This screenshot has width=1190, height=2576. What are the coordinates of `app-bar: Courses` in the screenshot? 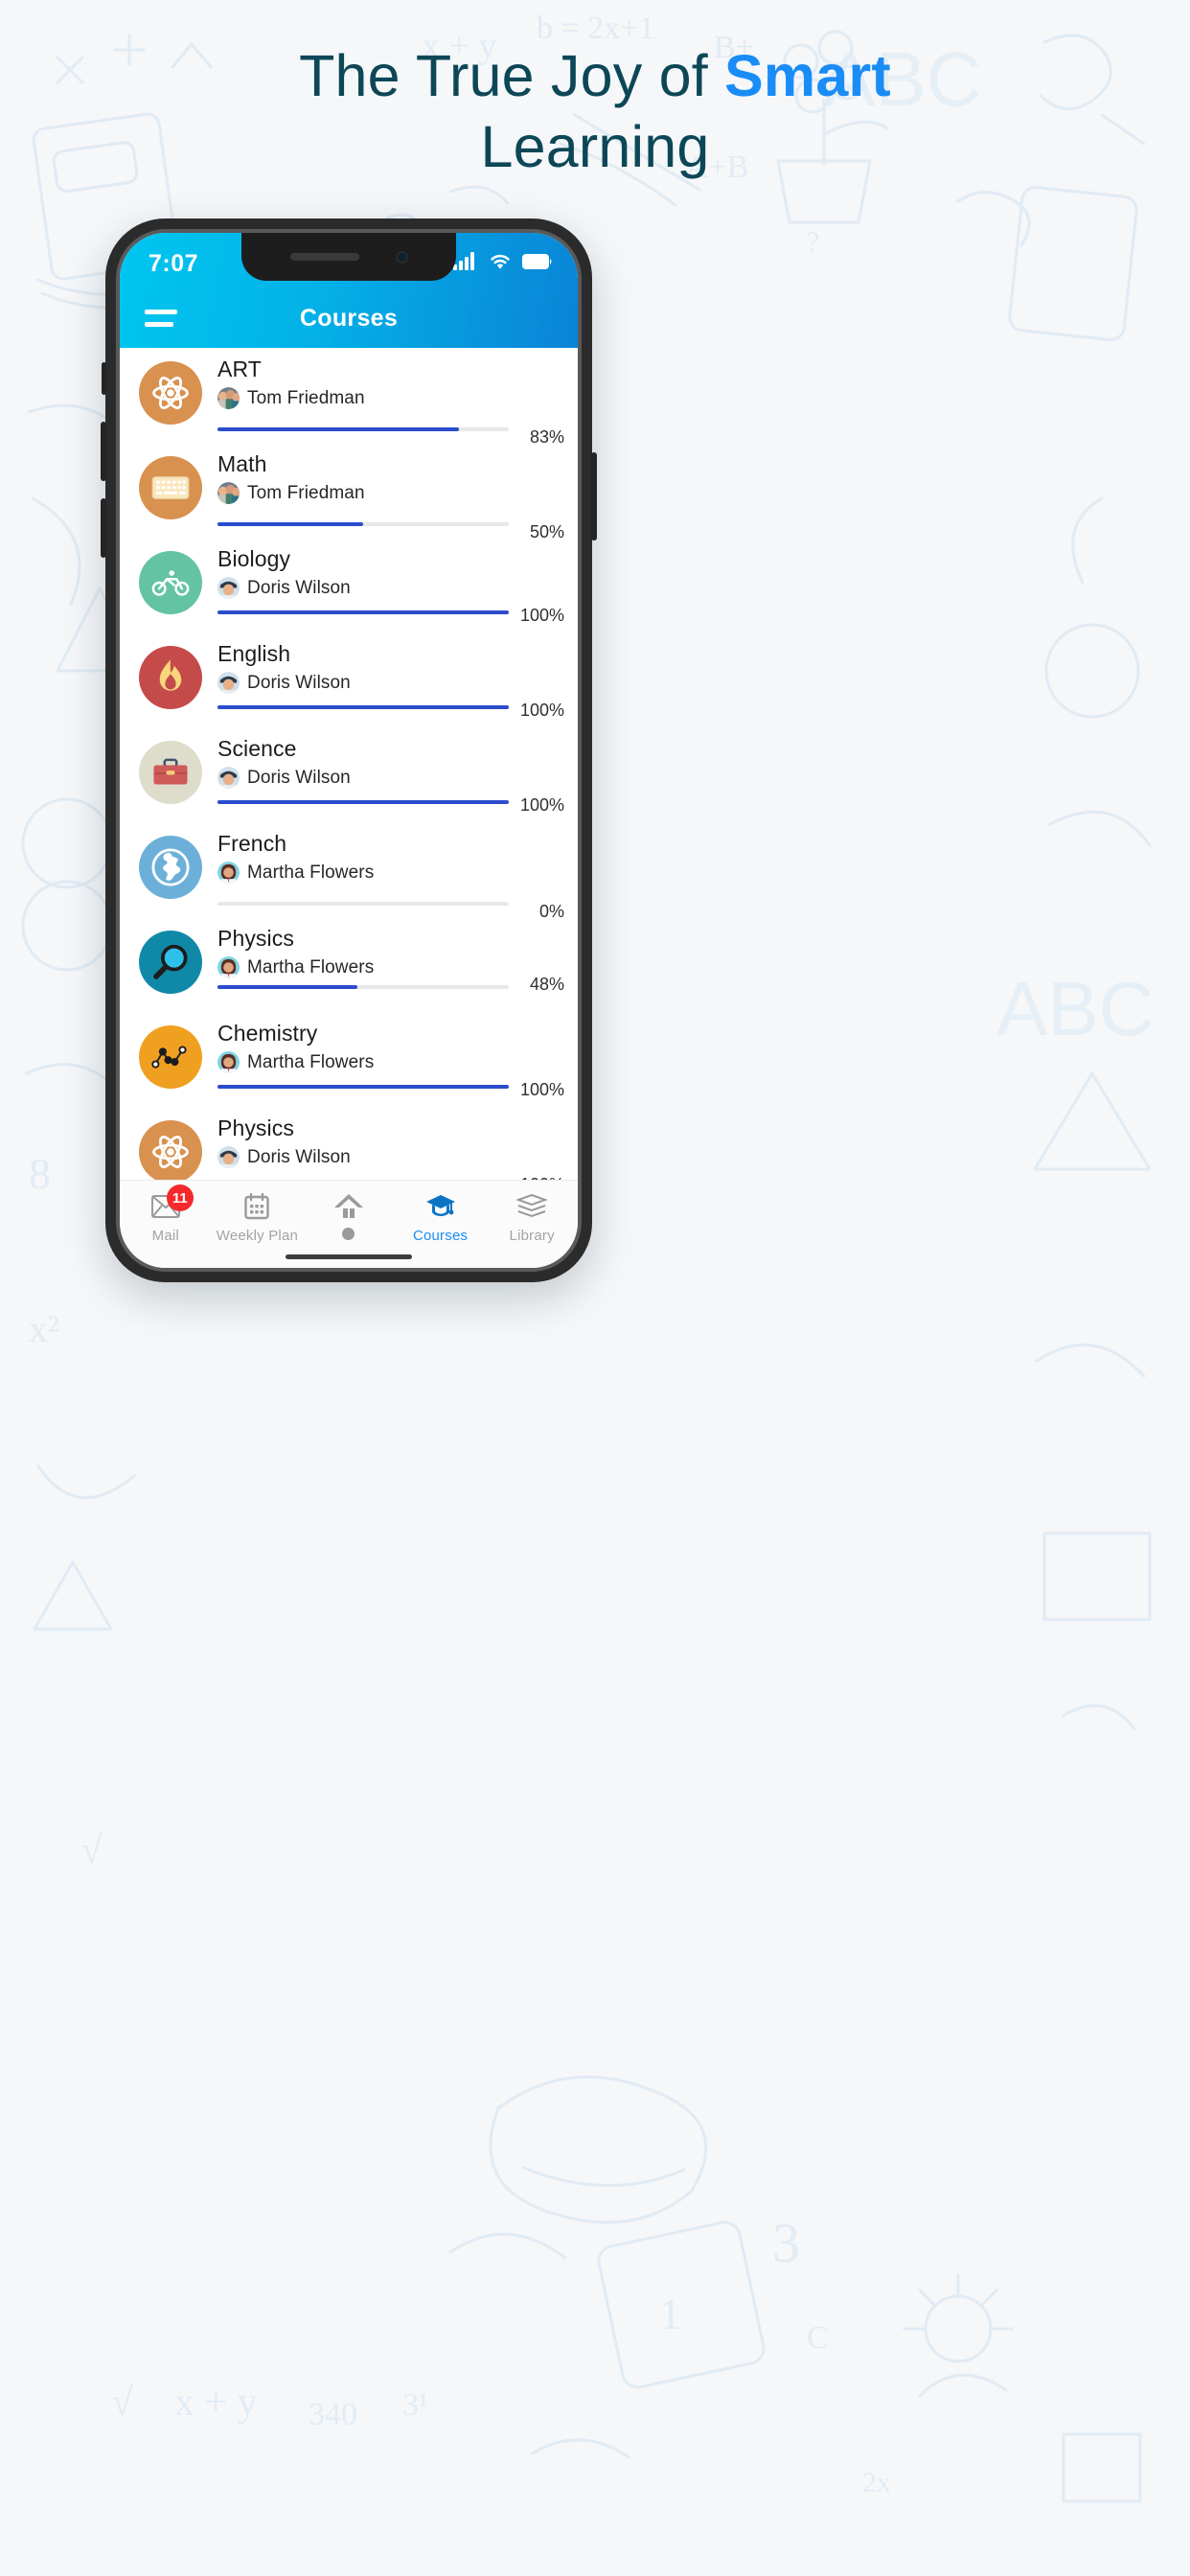 It's located at (349, 318).